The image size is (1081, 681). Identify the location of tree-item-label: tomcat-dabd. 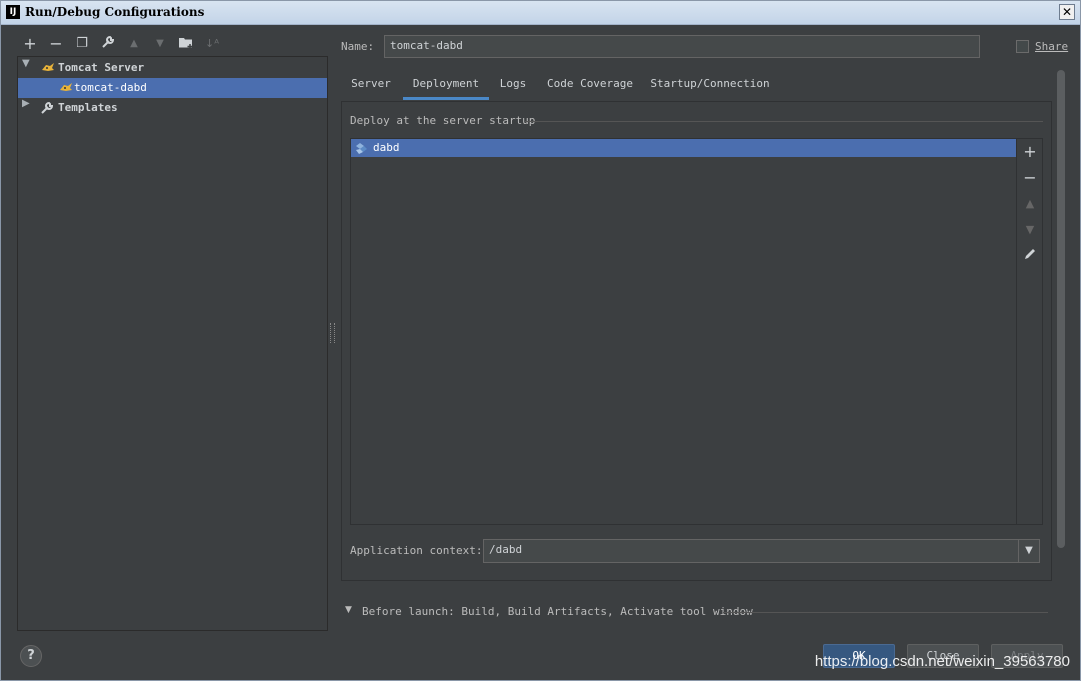
(110, 87).